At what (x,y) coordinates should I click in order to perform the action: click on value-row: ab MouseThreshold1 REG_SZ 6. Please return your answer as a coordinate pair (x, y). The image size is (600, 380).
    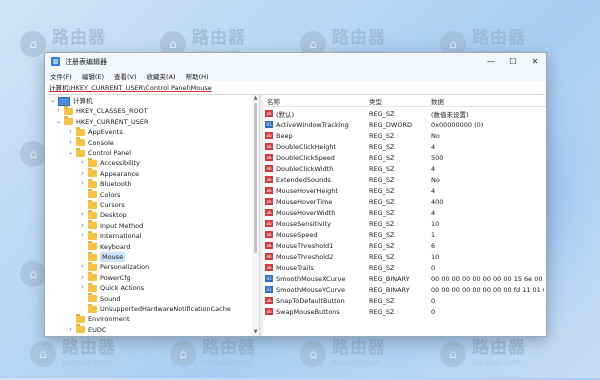
    Looking at the image, I should click on (404, 245).